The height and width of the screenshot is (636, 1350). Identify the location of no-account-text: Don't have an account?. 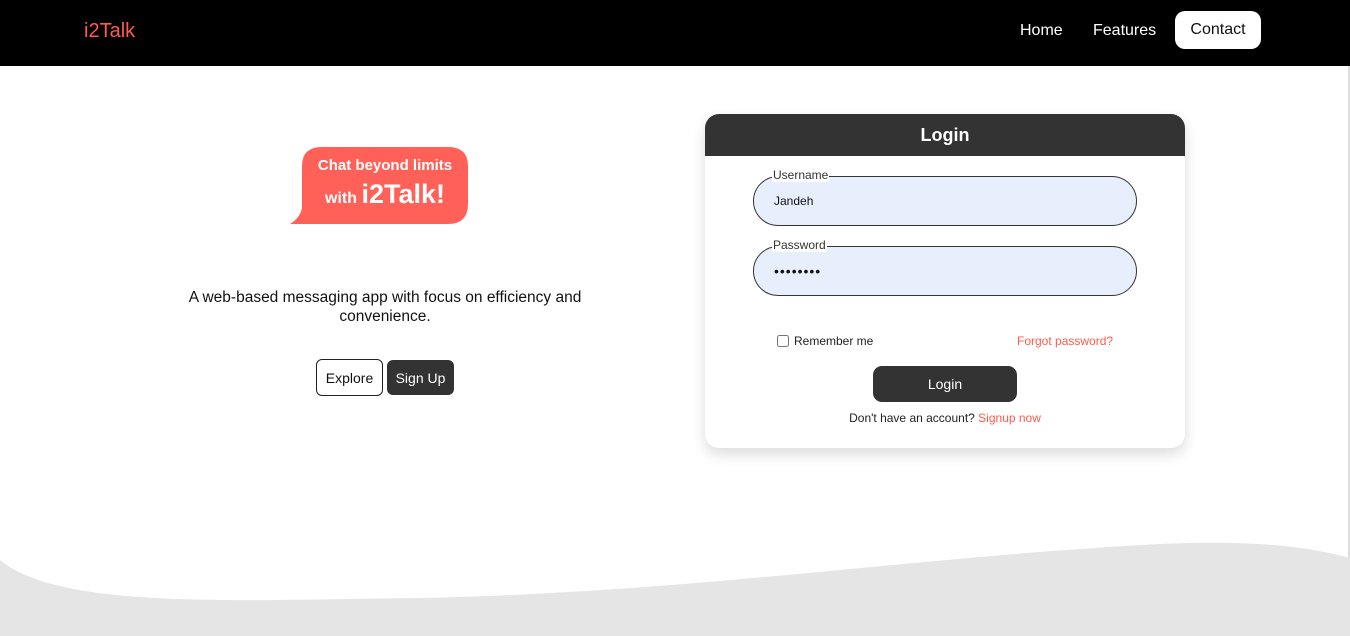
(912, 418).